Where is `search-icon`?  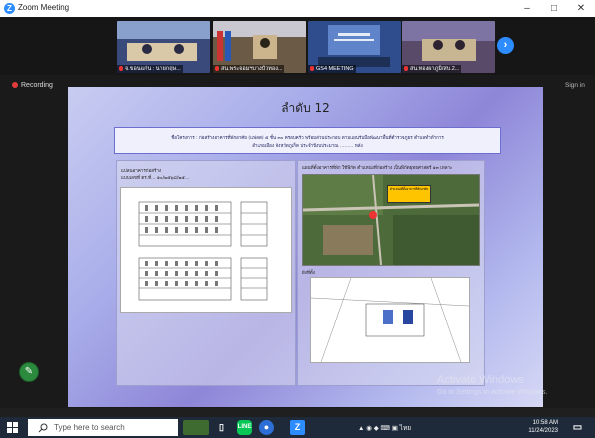
search-icon is located at coordinates (43, 428).